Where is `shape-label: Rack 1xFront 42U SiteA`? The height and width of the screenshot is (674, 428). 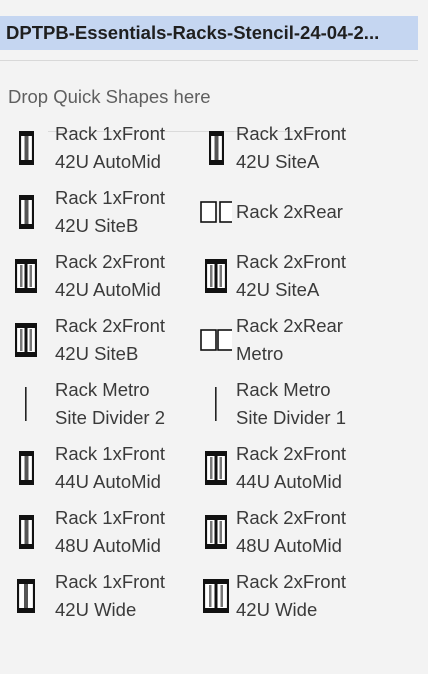
shape-label: Rack 1xFront 42U SiteA is located at coordinates (291, 148).